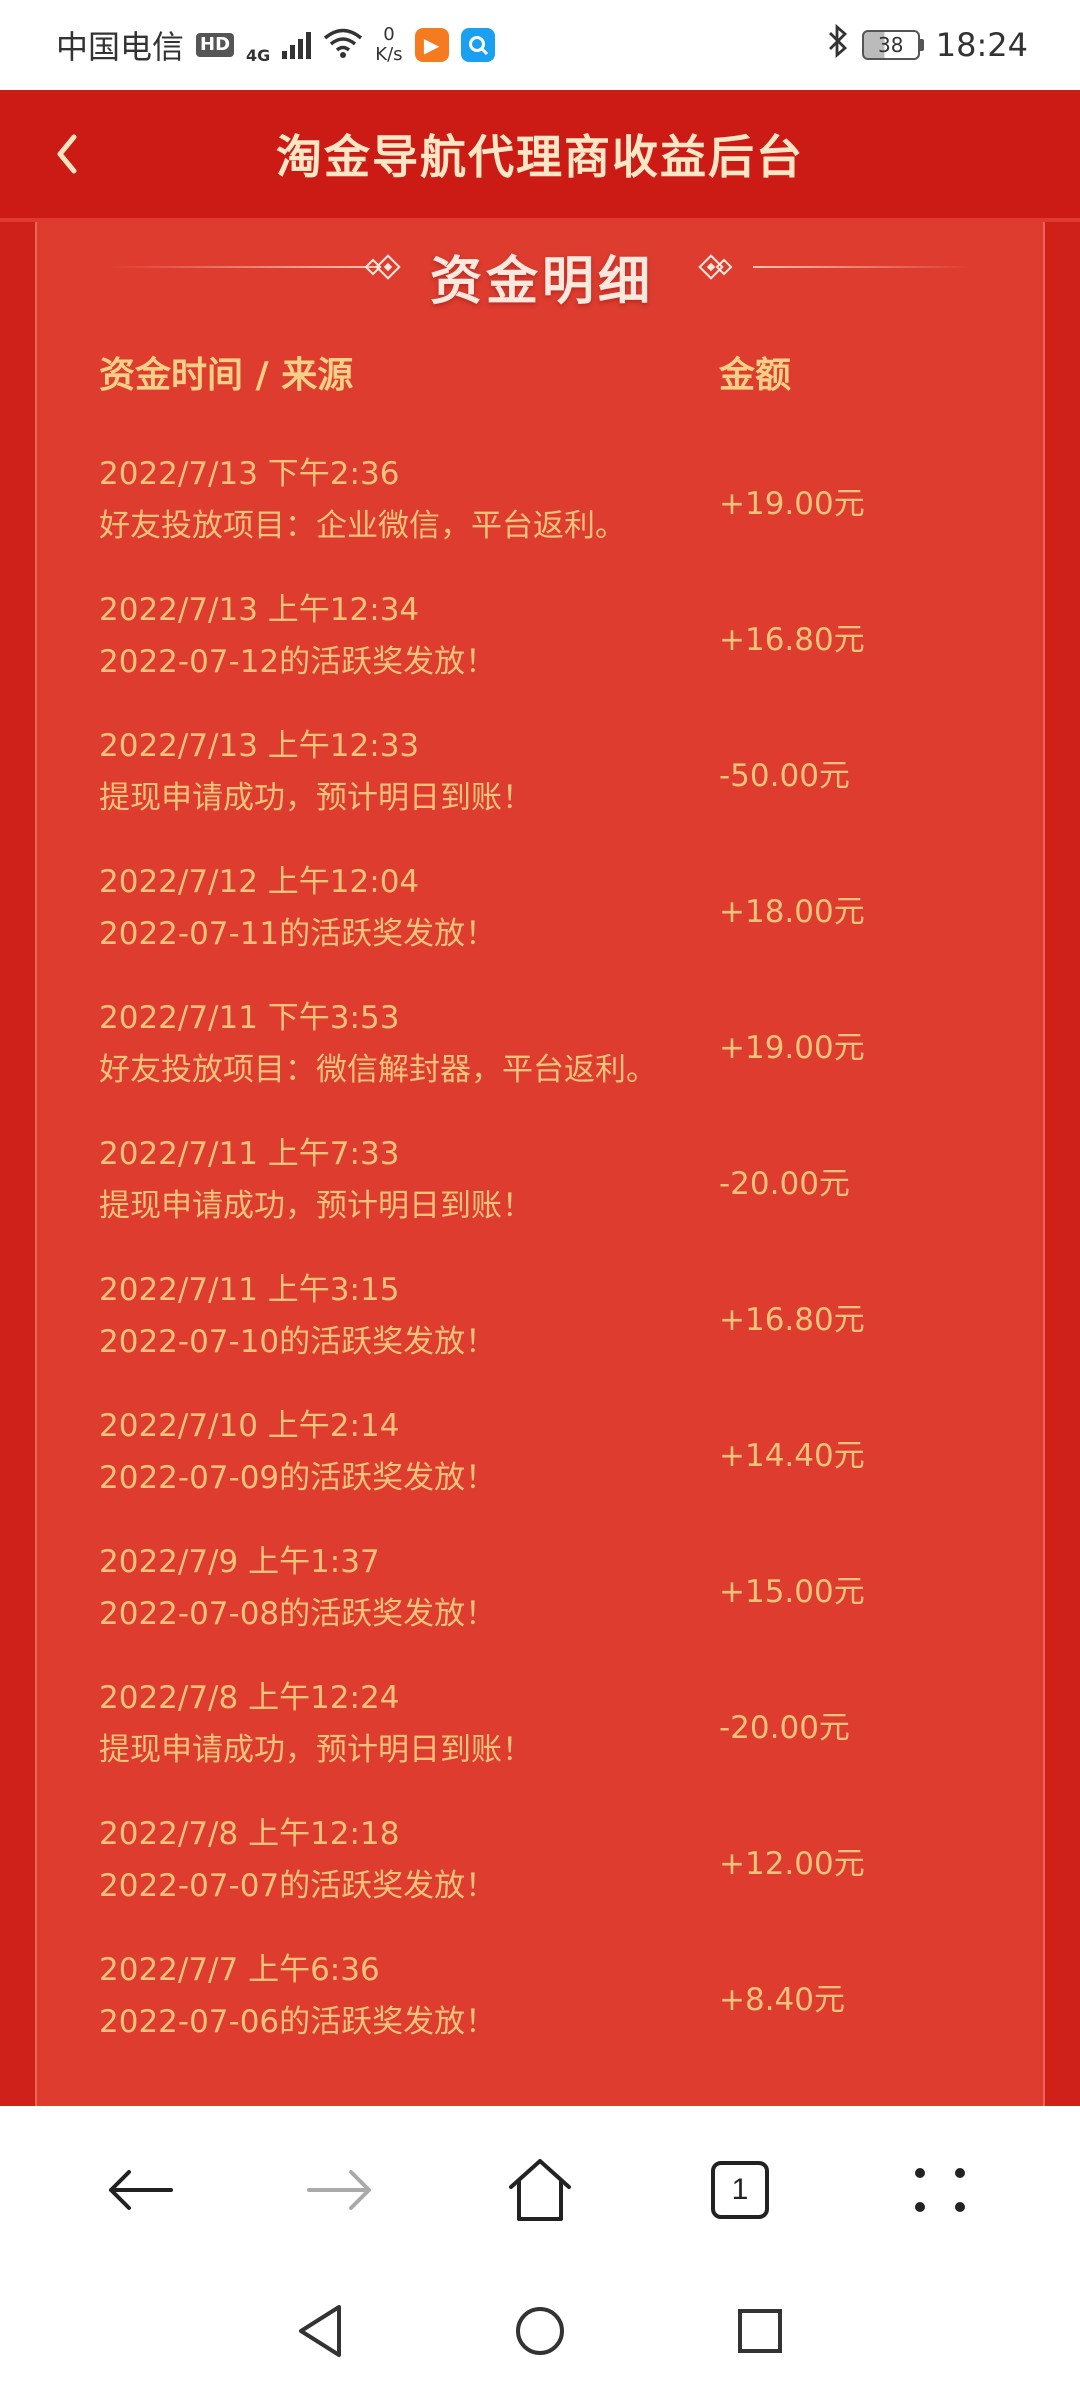 This screenshot has width=1080, height=2388. I want to click on arrow-left-icon, so click(141, 2190).